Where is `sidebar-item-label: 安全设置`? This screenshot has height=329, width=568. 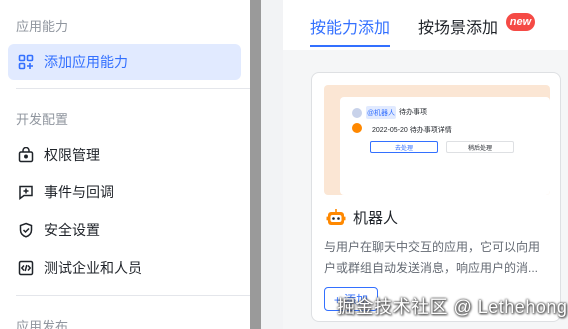
sidebar-item-label: 安全设置 is located at coordinates (72, 230).